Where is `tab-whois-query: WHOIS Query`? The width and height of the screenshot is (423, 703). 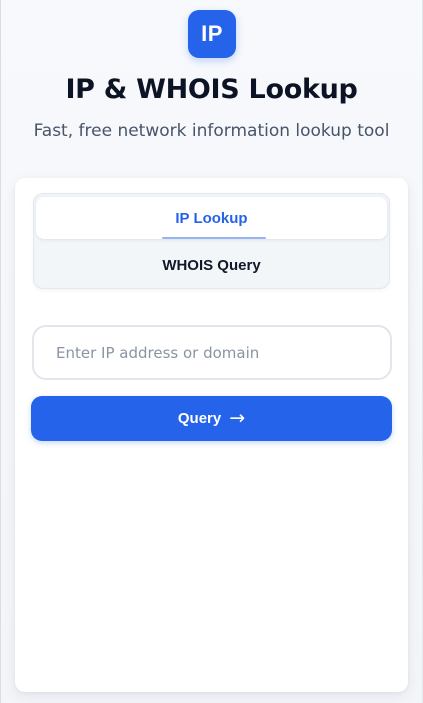 tab-whois-query: WHOIS Query is located at coordinates (211, 265).